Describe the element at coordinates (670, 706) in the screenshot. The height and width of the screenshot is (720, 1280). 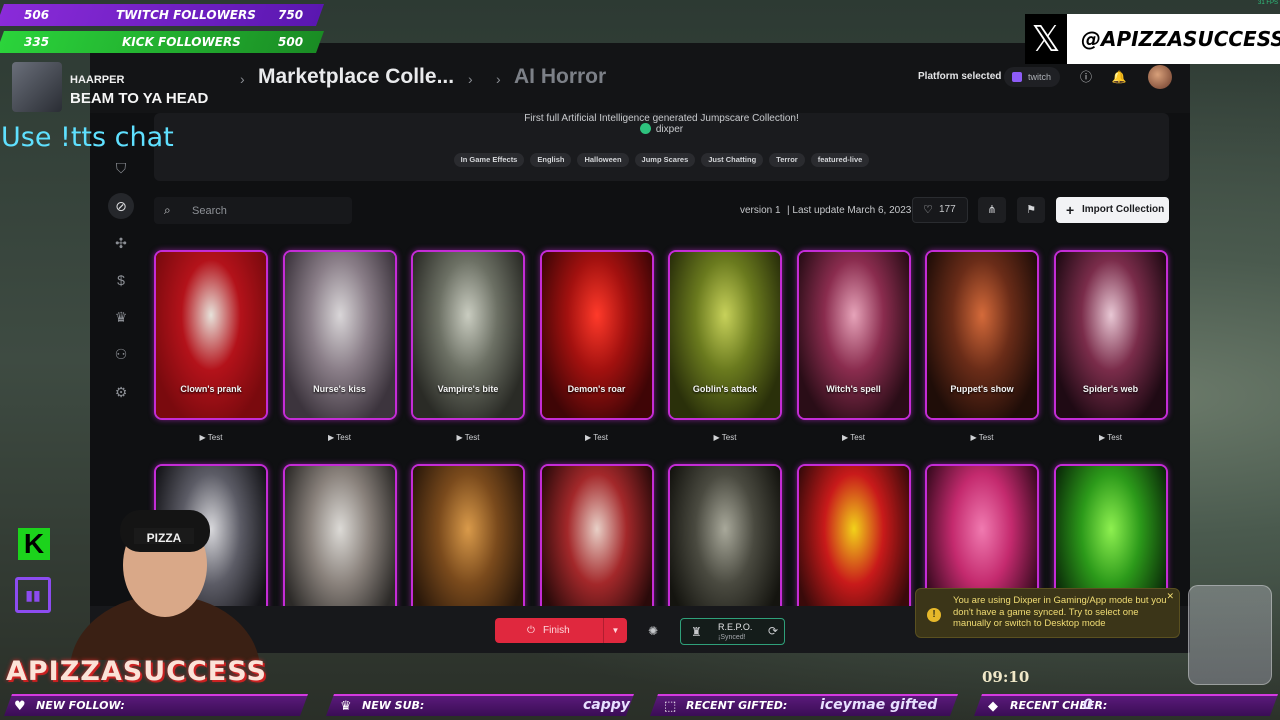
I see `gift-icon: ⬚` at that location.